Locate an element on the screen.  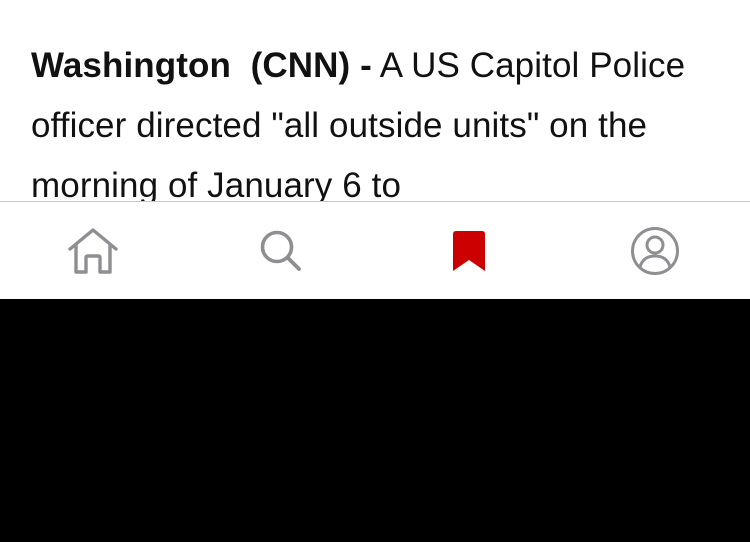
bookmark-icon is located at coordinates (469, 250).